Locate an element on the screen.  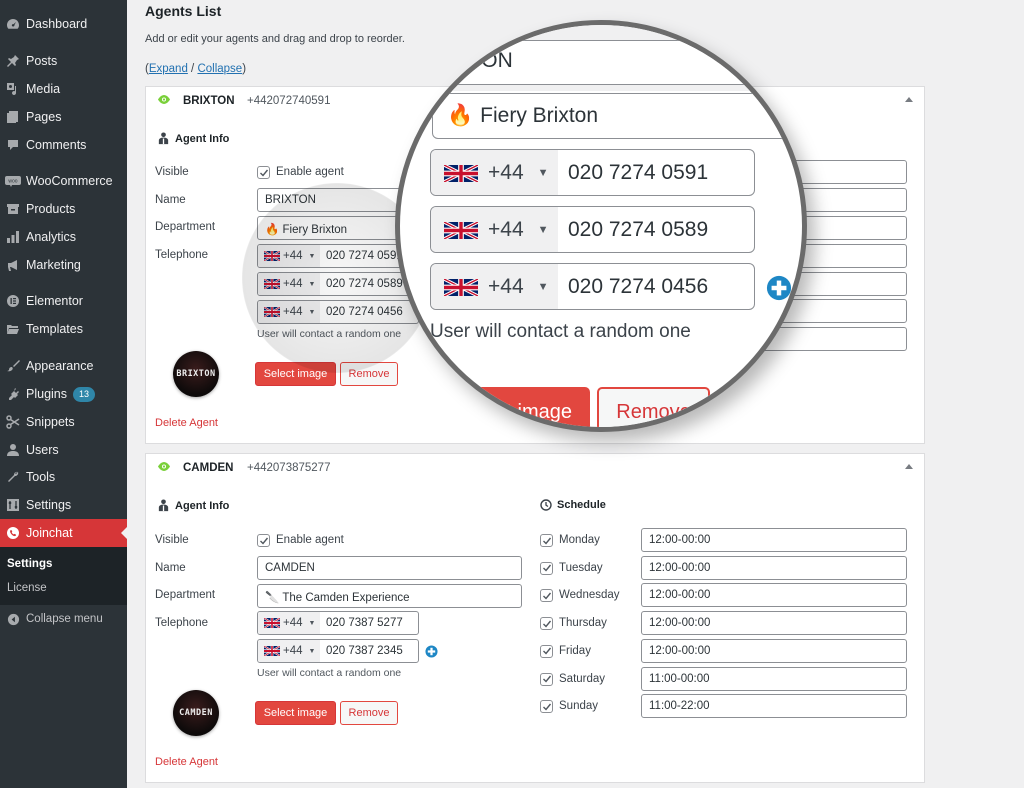
agent-phone-heading: +442072740591 is located at coordinates (289, 101).